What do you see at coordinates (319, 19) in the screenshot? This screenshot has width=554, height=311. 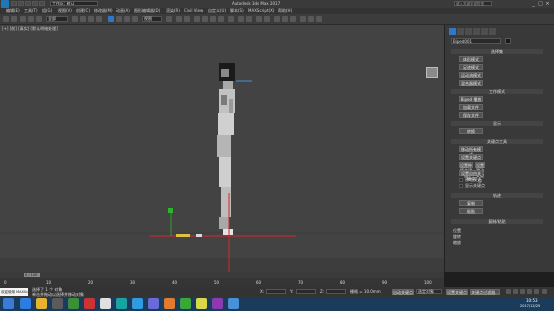 I see `render-production-icon` at bounding box center [319, 19].